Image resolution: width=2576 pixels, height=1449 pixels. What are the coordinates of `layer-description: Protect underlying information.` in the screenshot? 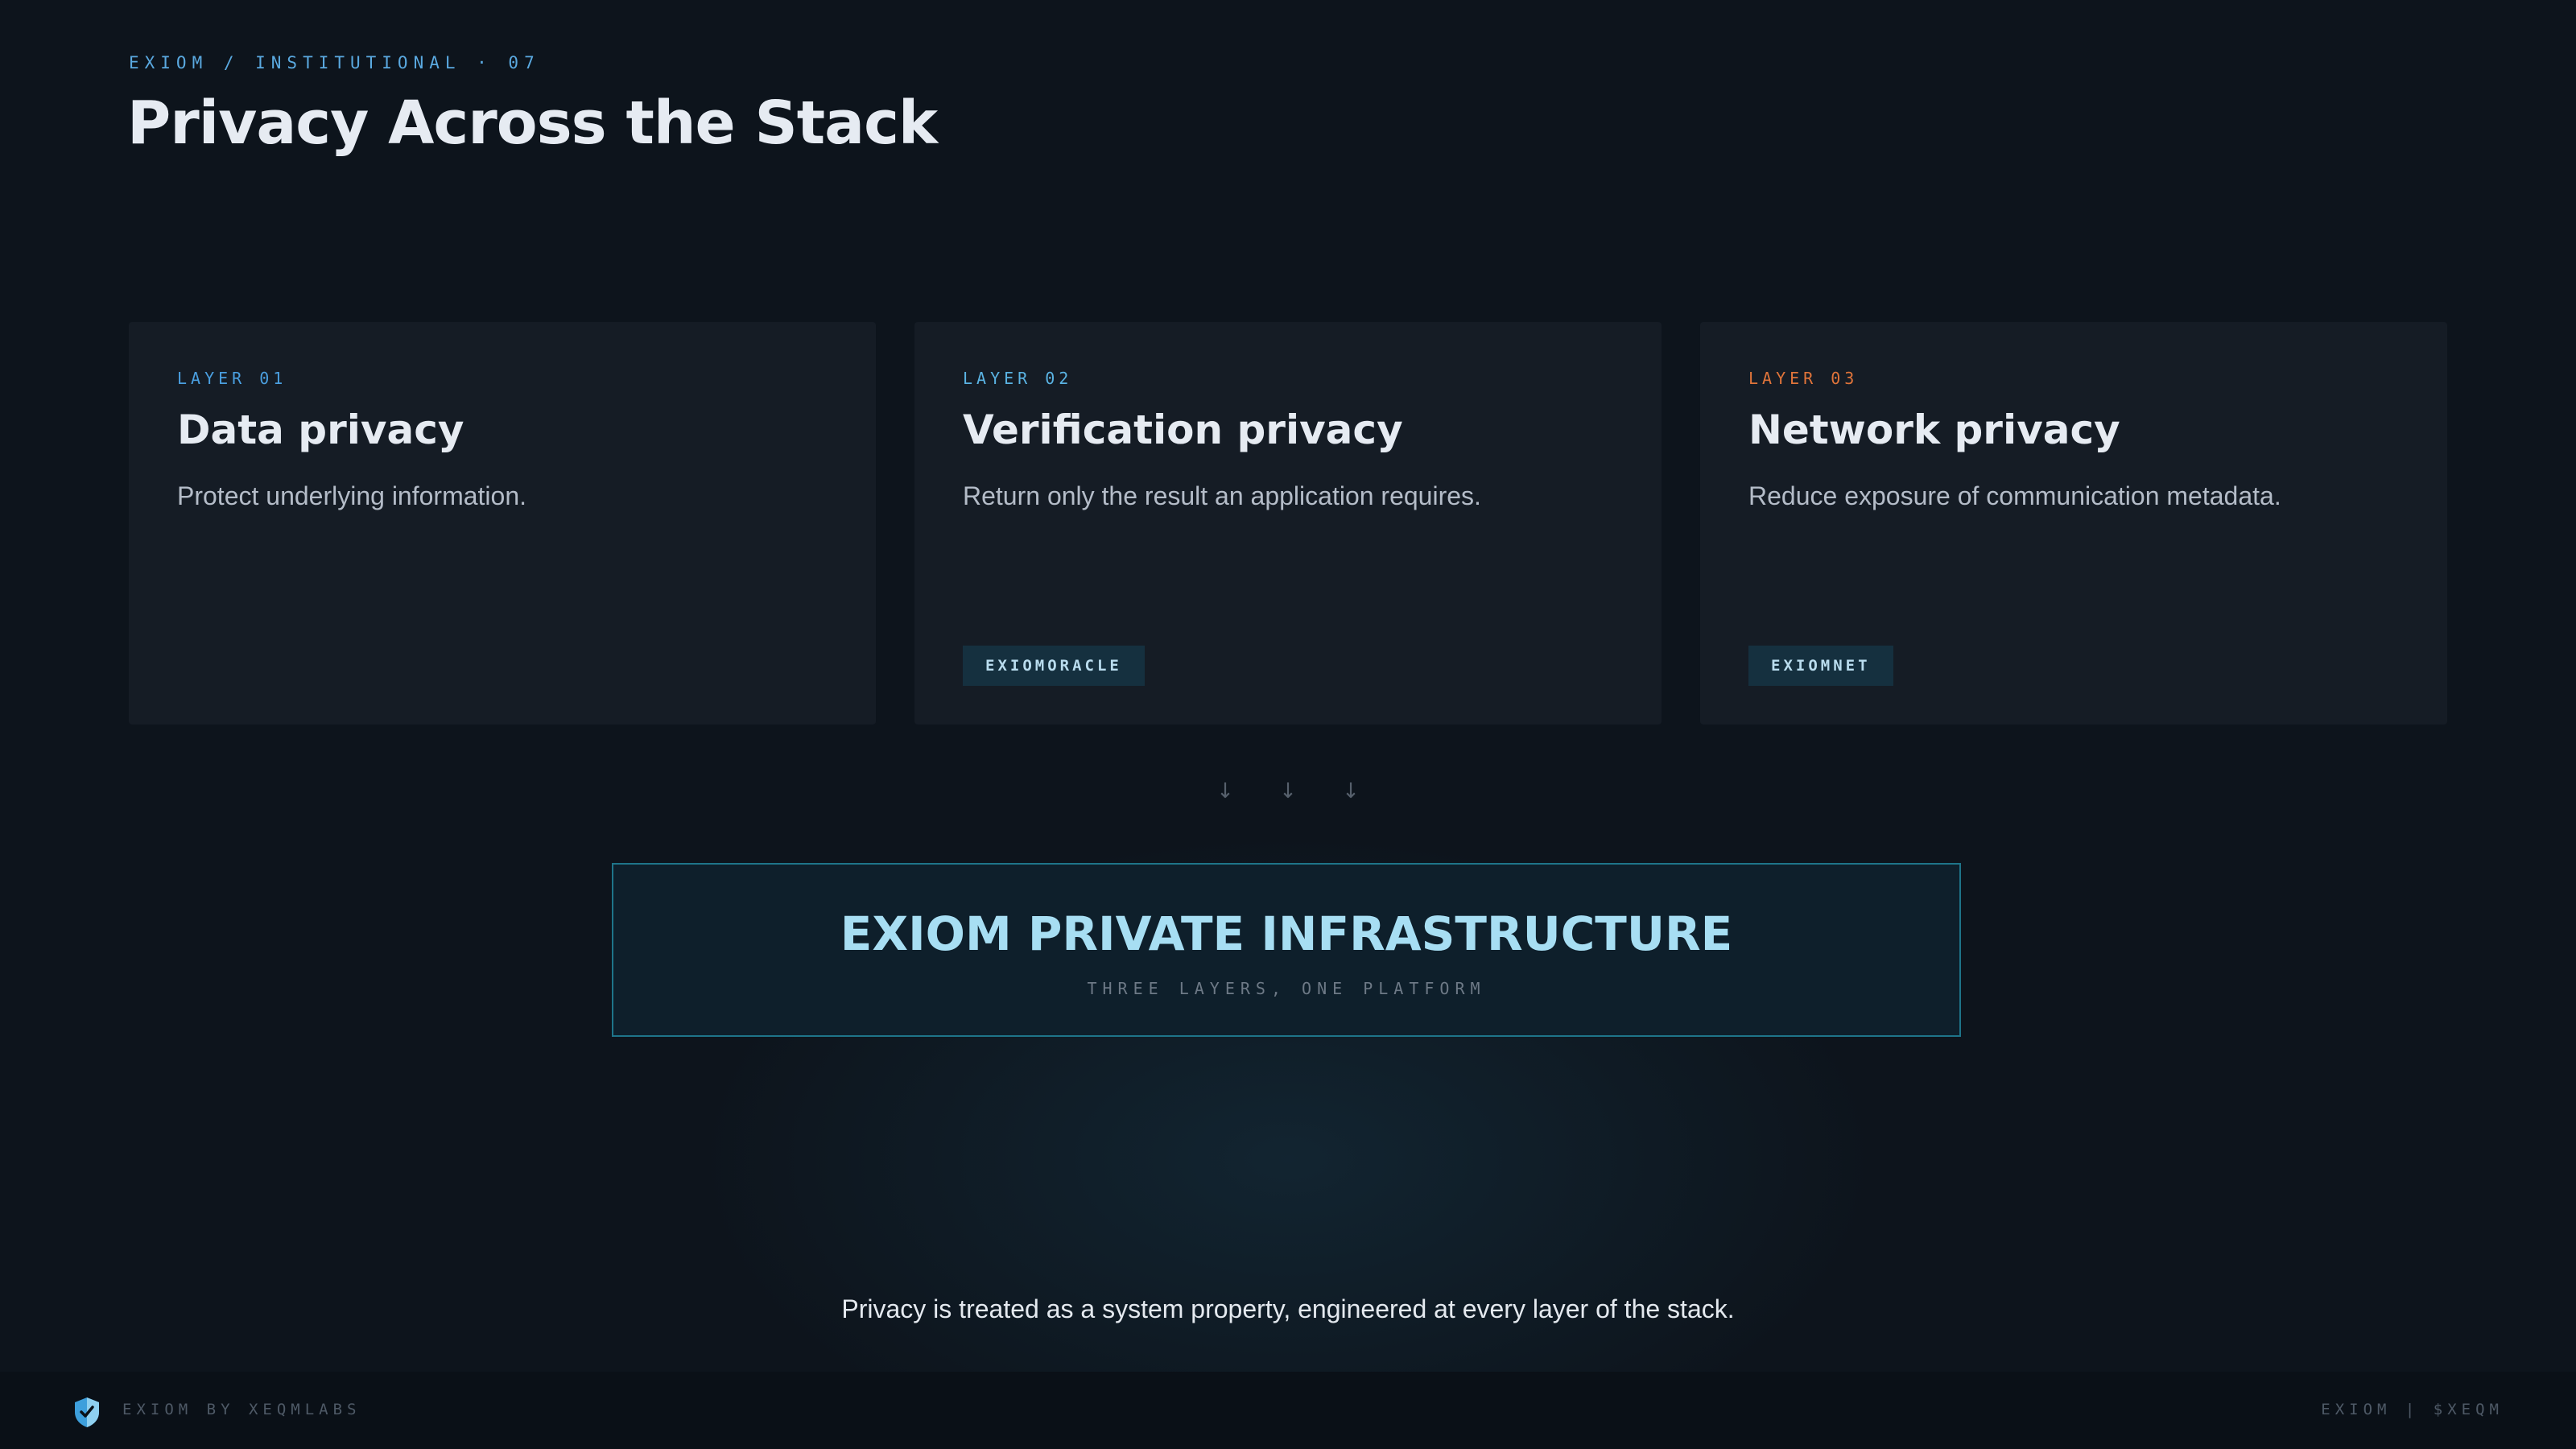 It's located at (351, 495).